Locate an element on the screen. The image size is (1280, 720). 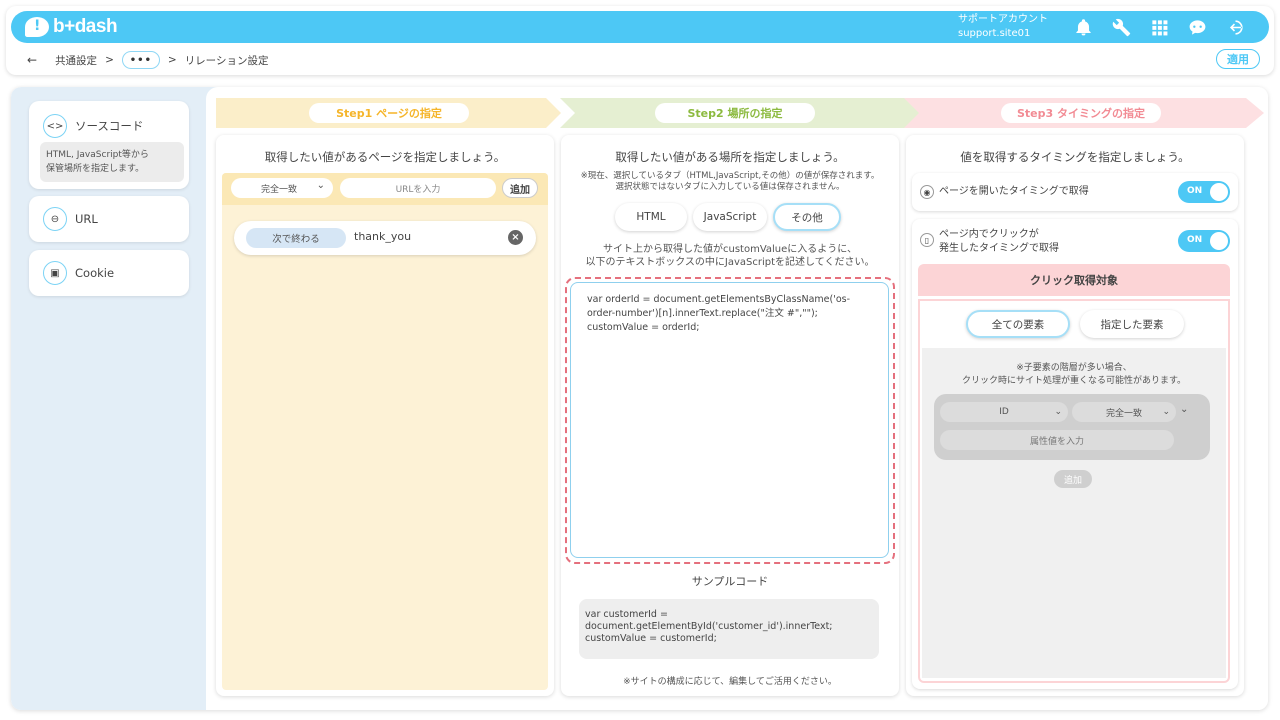
tab-all-elements: 全ての要素 is located at coordinates (1018, 324).